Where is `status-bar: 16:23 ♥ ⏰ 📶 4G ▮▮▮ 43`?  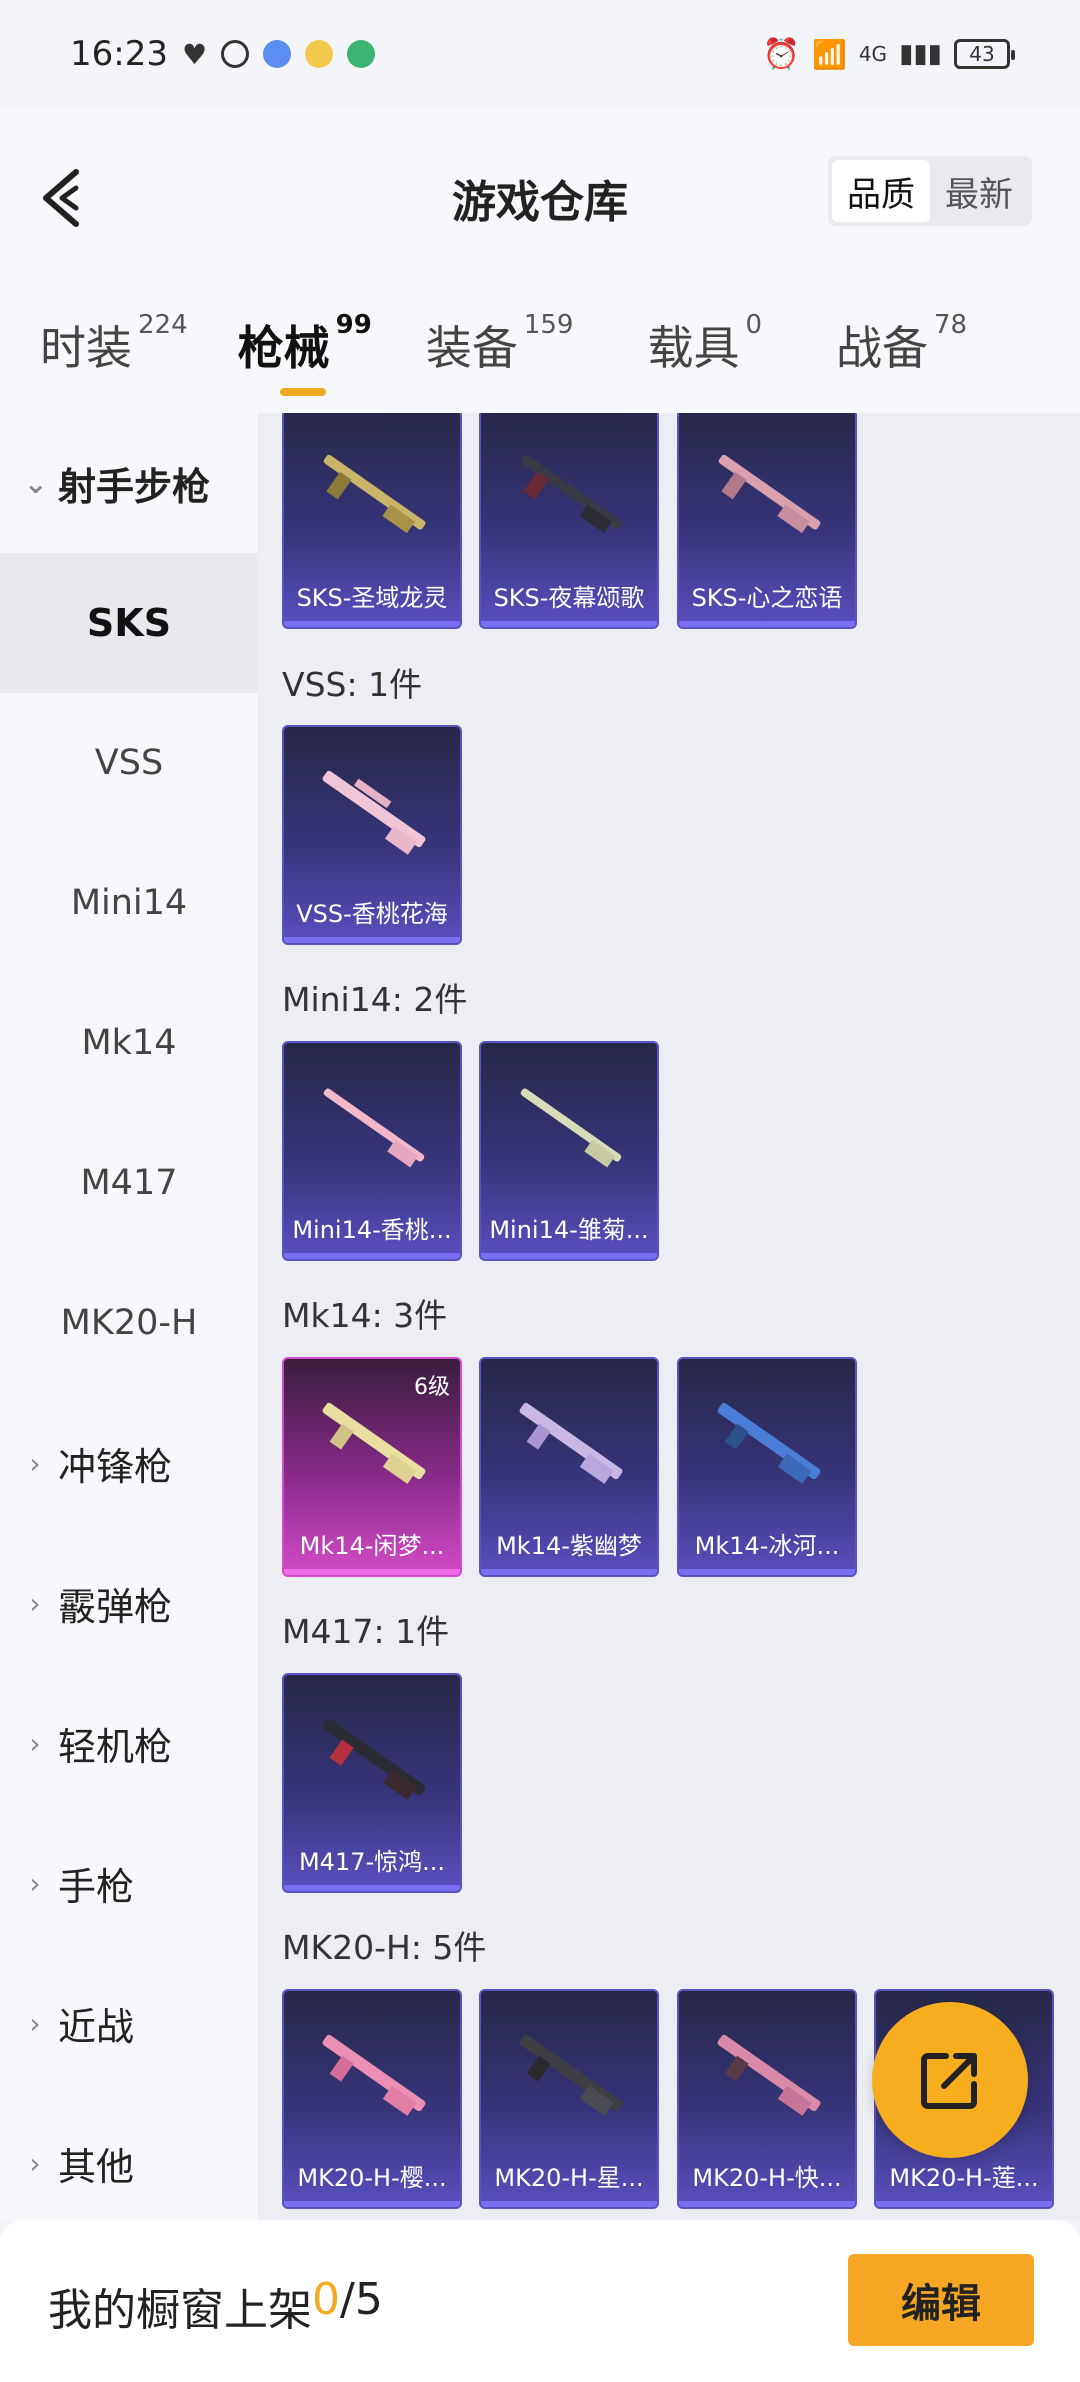 status-bar: 16:23 ♥ ⏰ 📶 4G ▮▮▮ 43 is located at coordinates (540, 54).